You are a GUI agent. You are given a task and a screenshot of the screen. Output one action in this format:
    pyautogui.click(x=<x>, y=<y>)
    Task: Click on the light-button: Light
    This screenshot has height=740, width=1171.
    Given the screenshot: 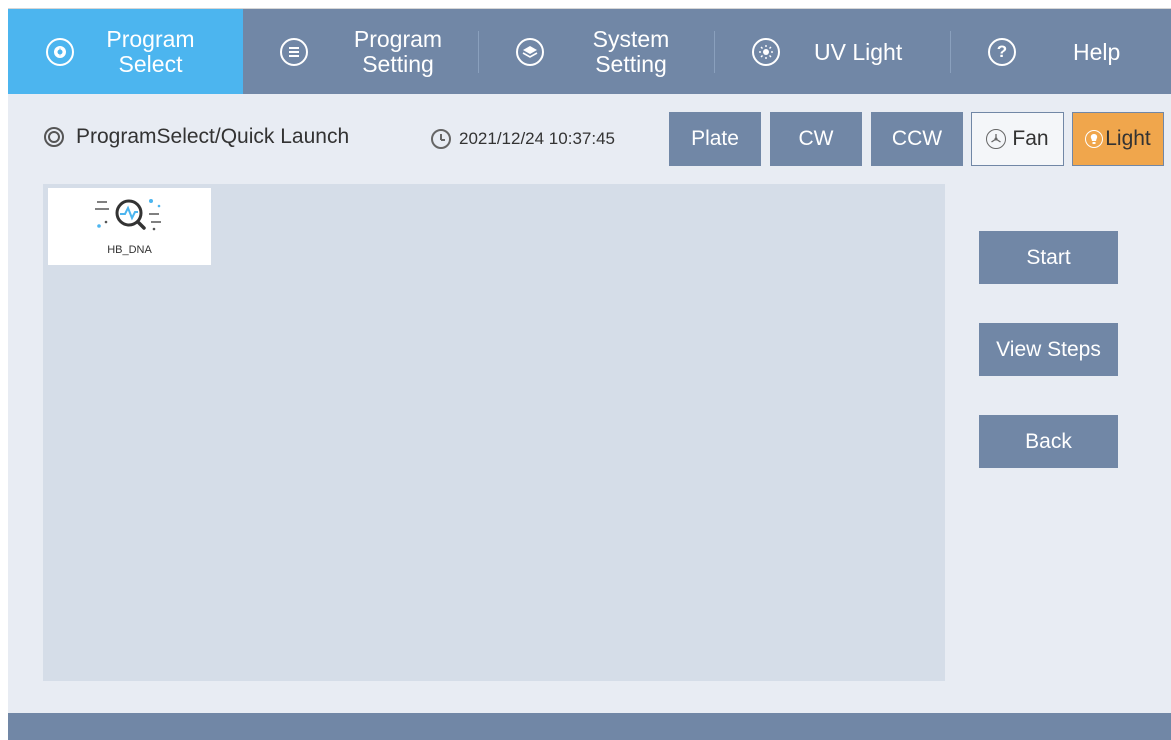 What is the action you would take?
    pyautogui.click(x=1118, y=139)
    